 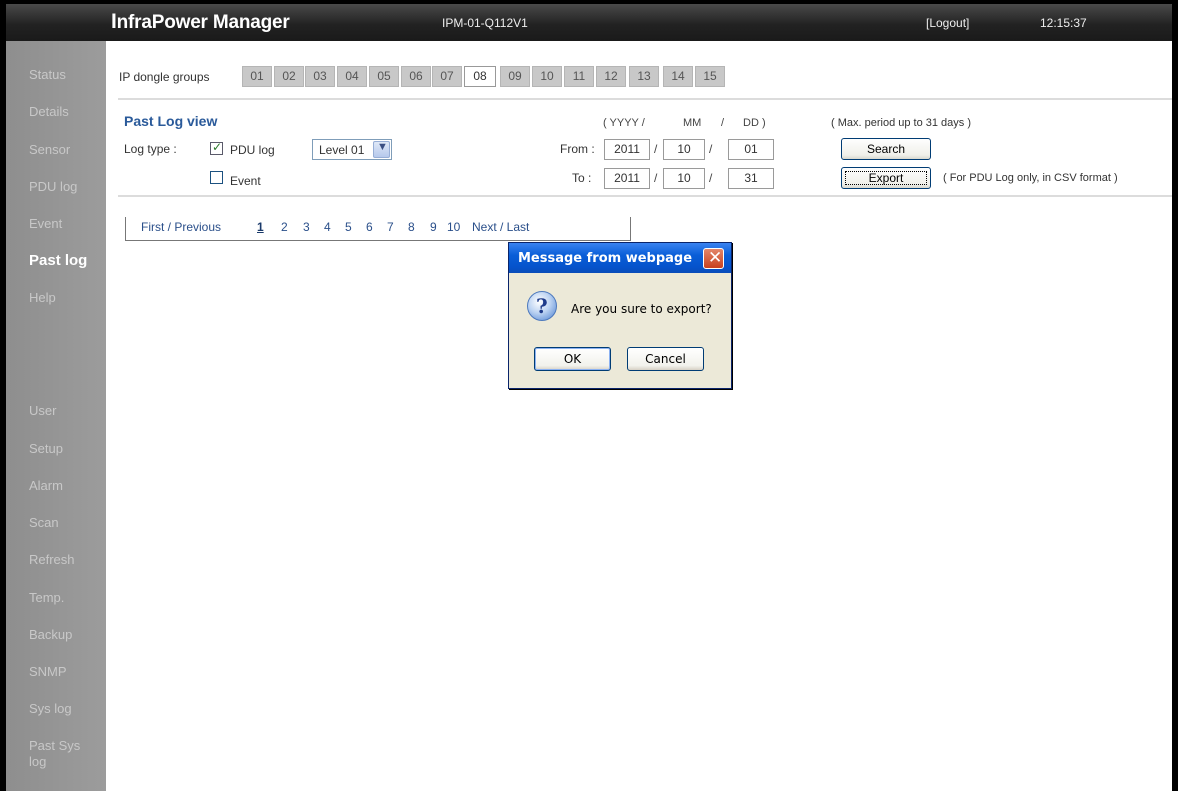 What do you see at coordinates (171, 121) in the screenshot?
I see `section-title: Past Log view` at bounding box center [171, 121].